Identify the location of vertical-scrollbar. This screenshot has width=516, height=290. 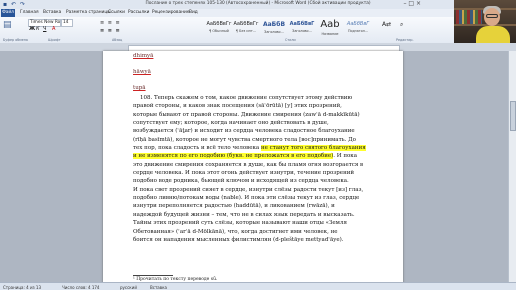
(512, 166).